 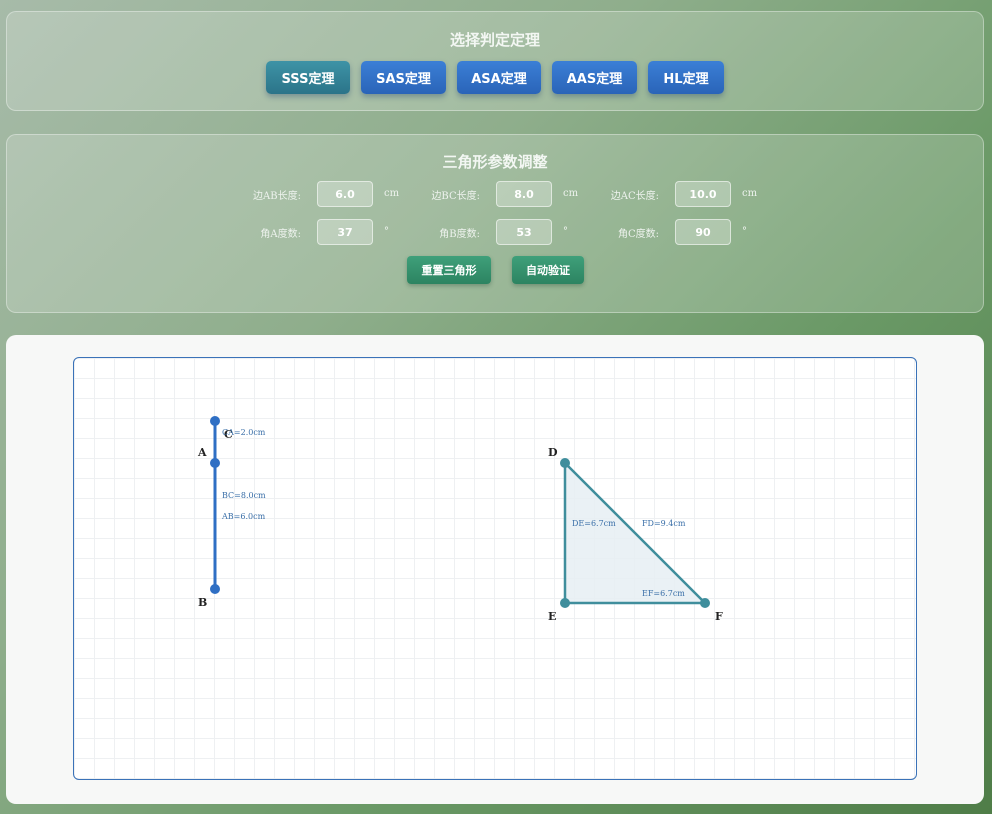 What do you see at coordinates (636, 532) in the screenshot?
I see `triangle-def` at bounding box center [636, 532].